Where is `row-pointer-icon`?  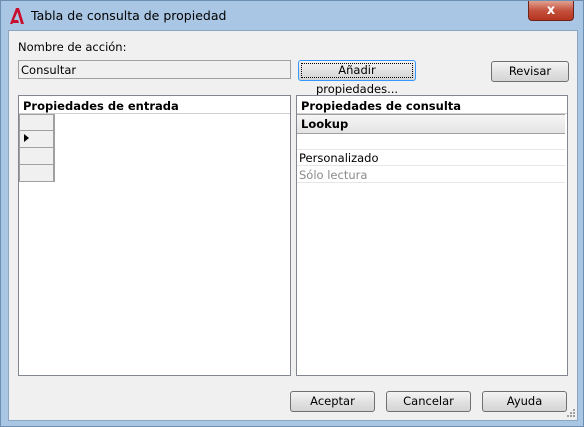 row-pointer-icon is located at coordinates (26, 138).